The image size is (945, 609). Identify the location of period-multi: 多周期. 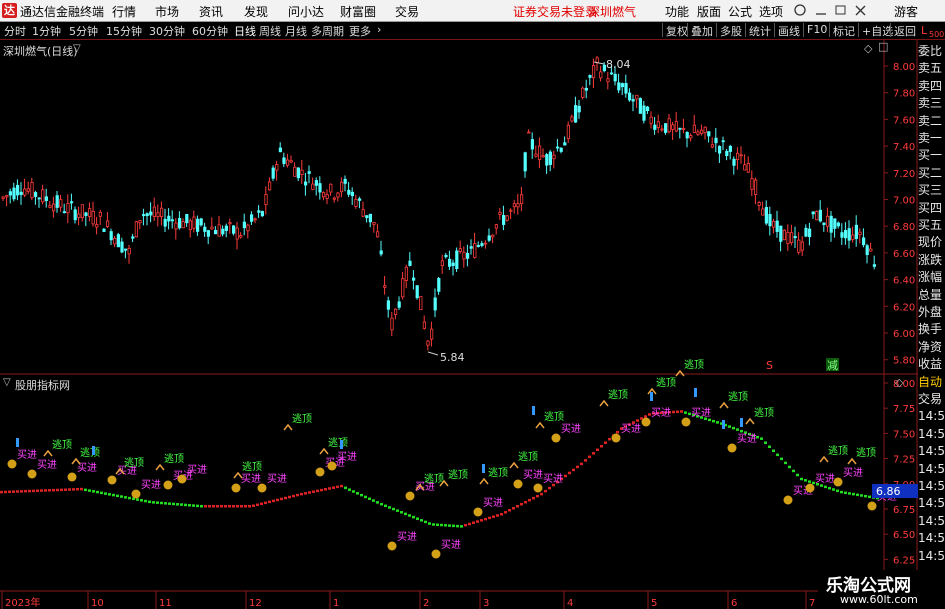
(327, 31).